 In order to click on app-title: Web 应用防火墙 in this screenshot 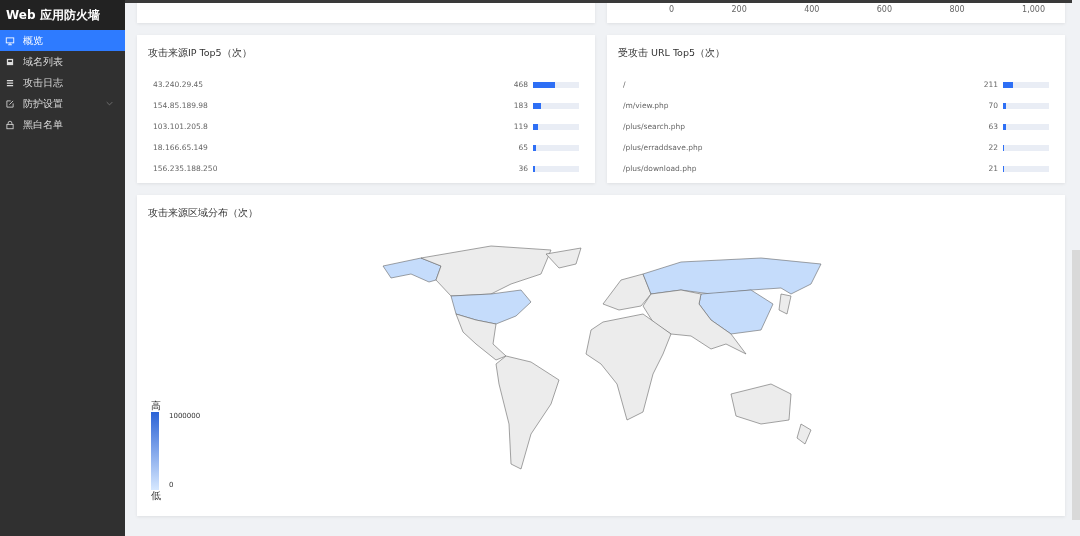, I will do `click(62, 15)`.